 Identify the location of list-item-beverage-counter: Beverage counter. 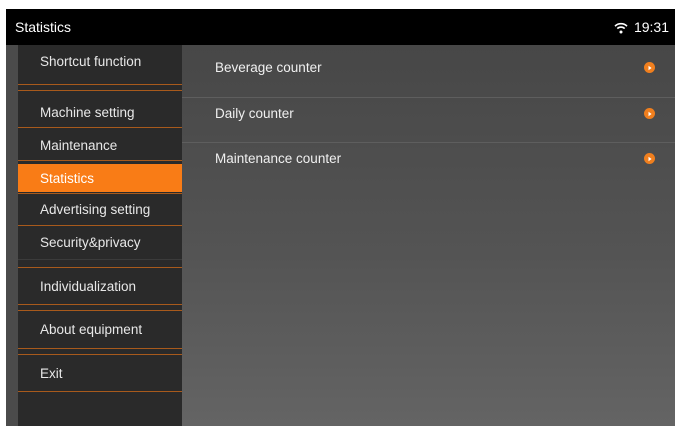
(428, 67).